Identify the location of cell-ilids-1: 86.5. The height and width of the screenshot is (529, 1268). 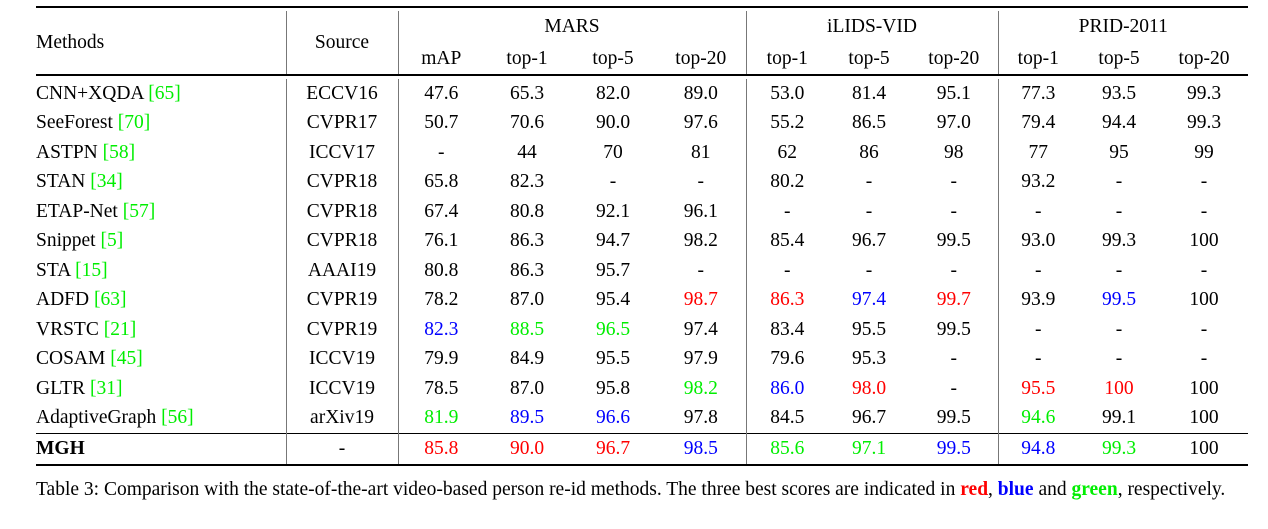
(869, 123).